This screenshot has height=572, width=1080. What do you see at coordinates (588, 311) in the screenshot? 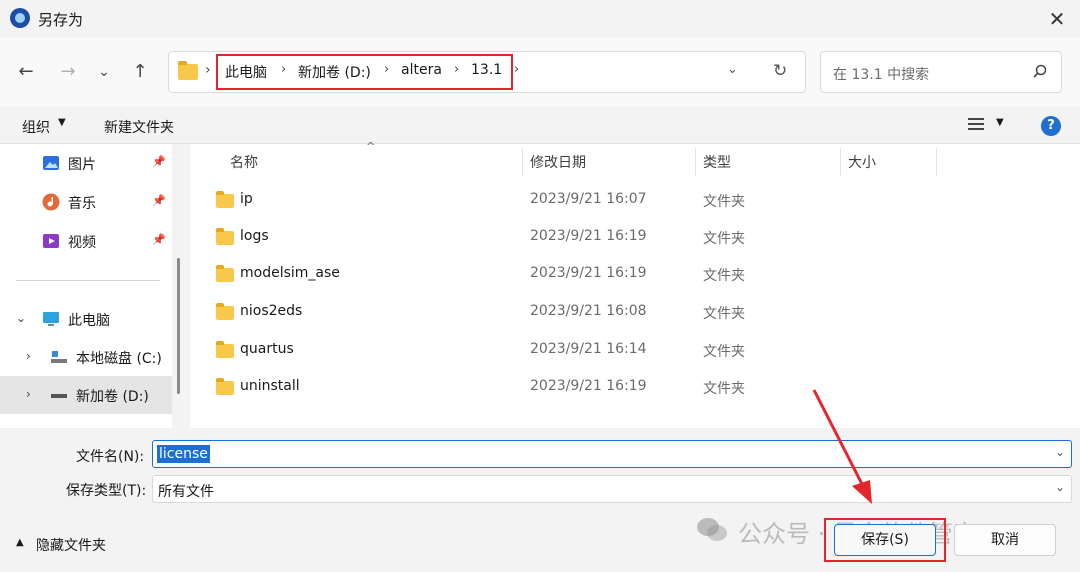
I see `file-modified: 2023/9/21 16:08` at bounding box center [588, 311].